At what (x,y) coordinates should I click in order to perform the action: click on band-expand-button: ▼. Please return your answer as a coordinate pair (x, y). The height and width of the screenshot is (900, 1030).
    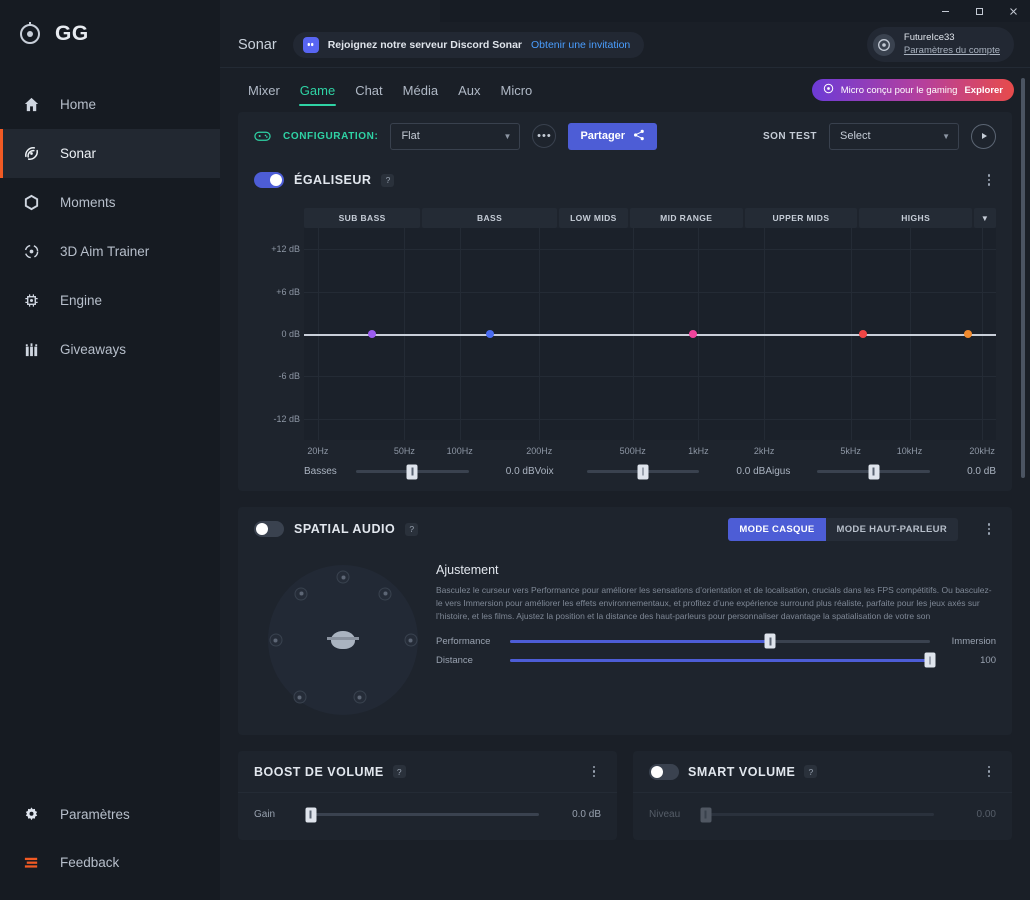
    Looking at the image, I should click on (985, 218).